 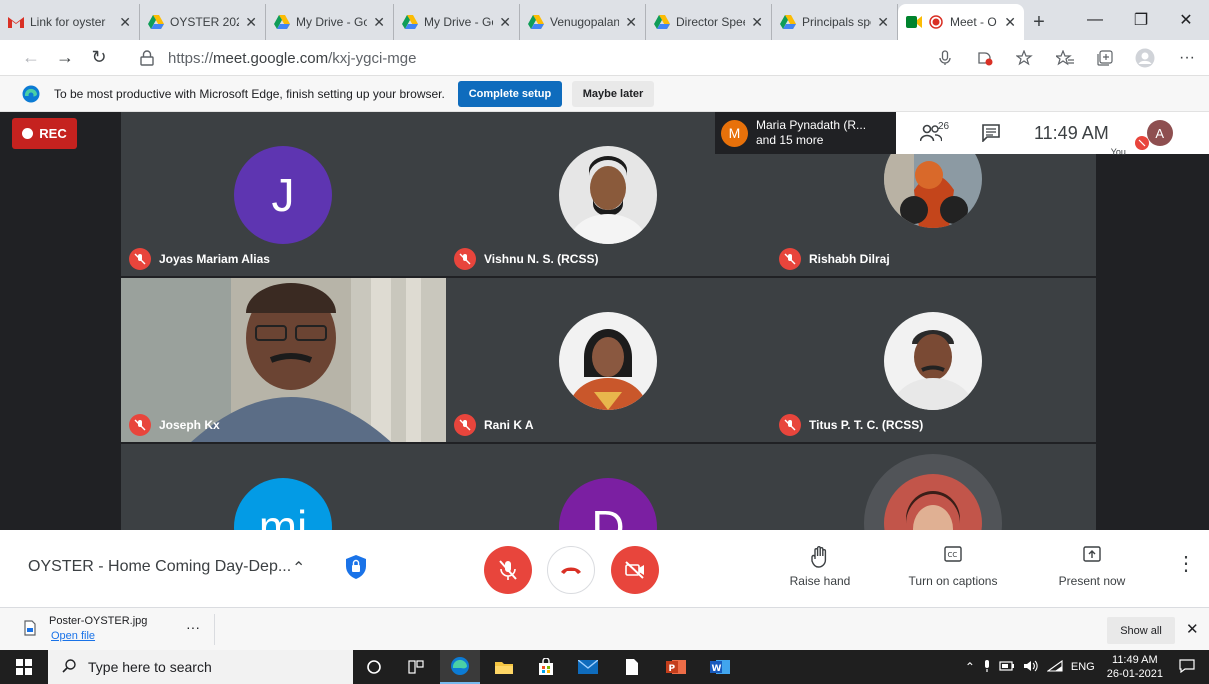 What do you see at coordinates (1065, 58) in the screenshot?
I see `favorites-icon` at bounding box center [1065, 58].